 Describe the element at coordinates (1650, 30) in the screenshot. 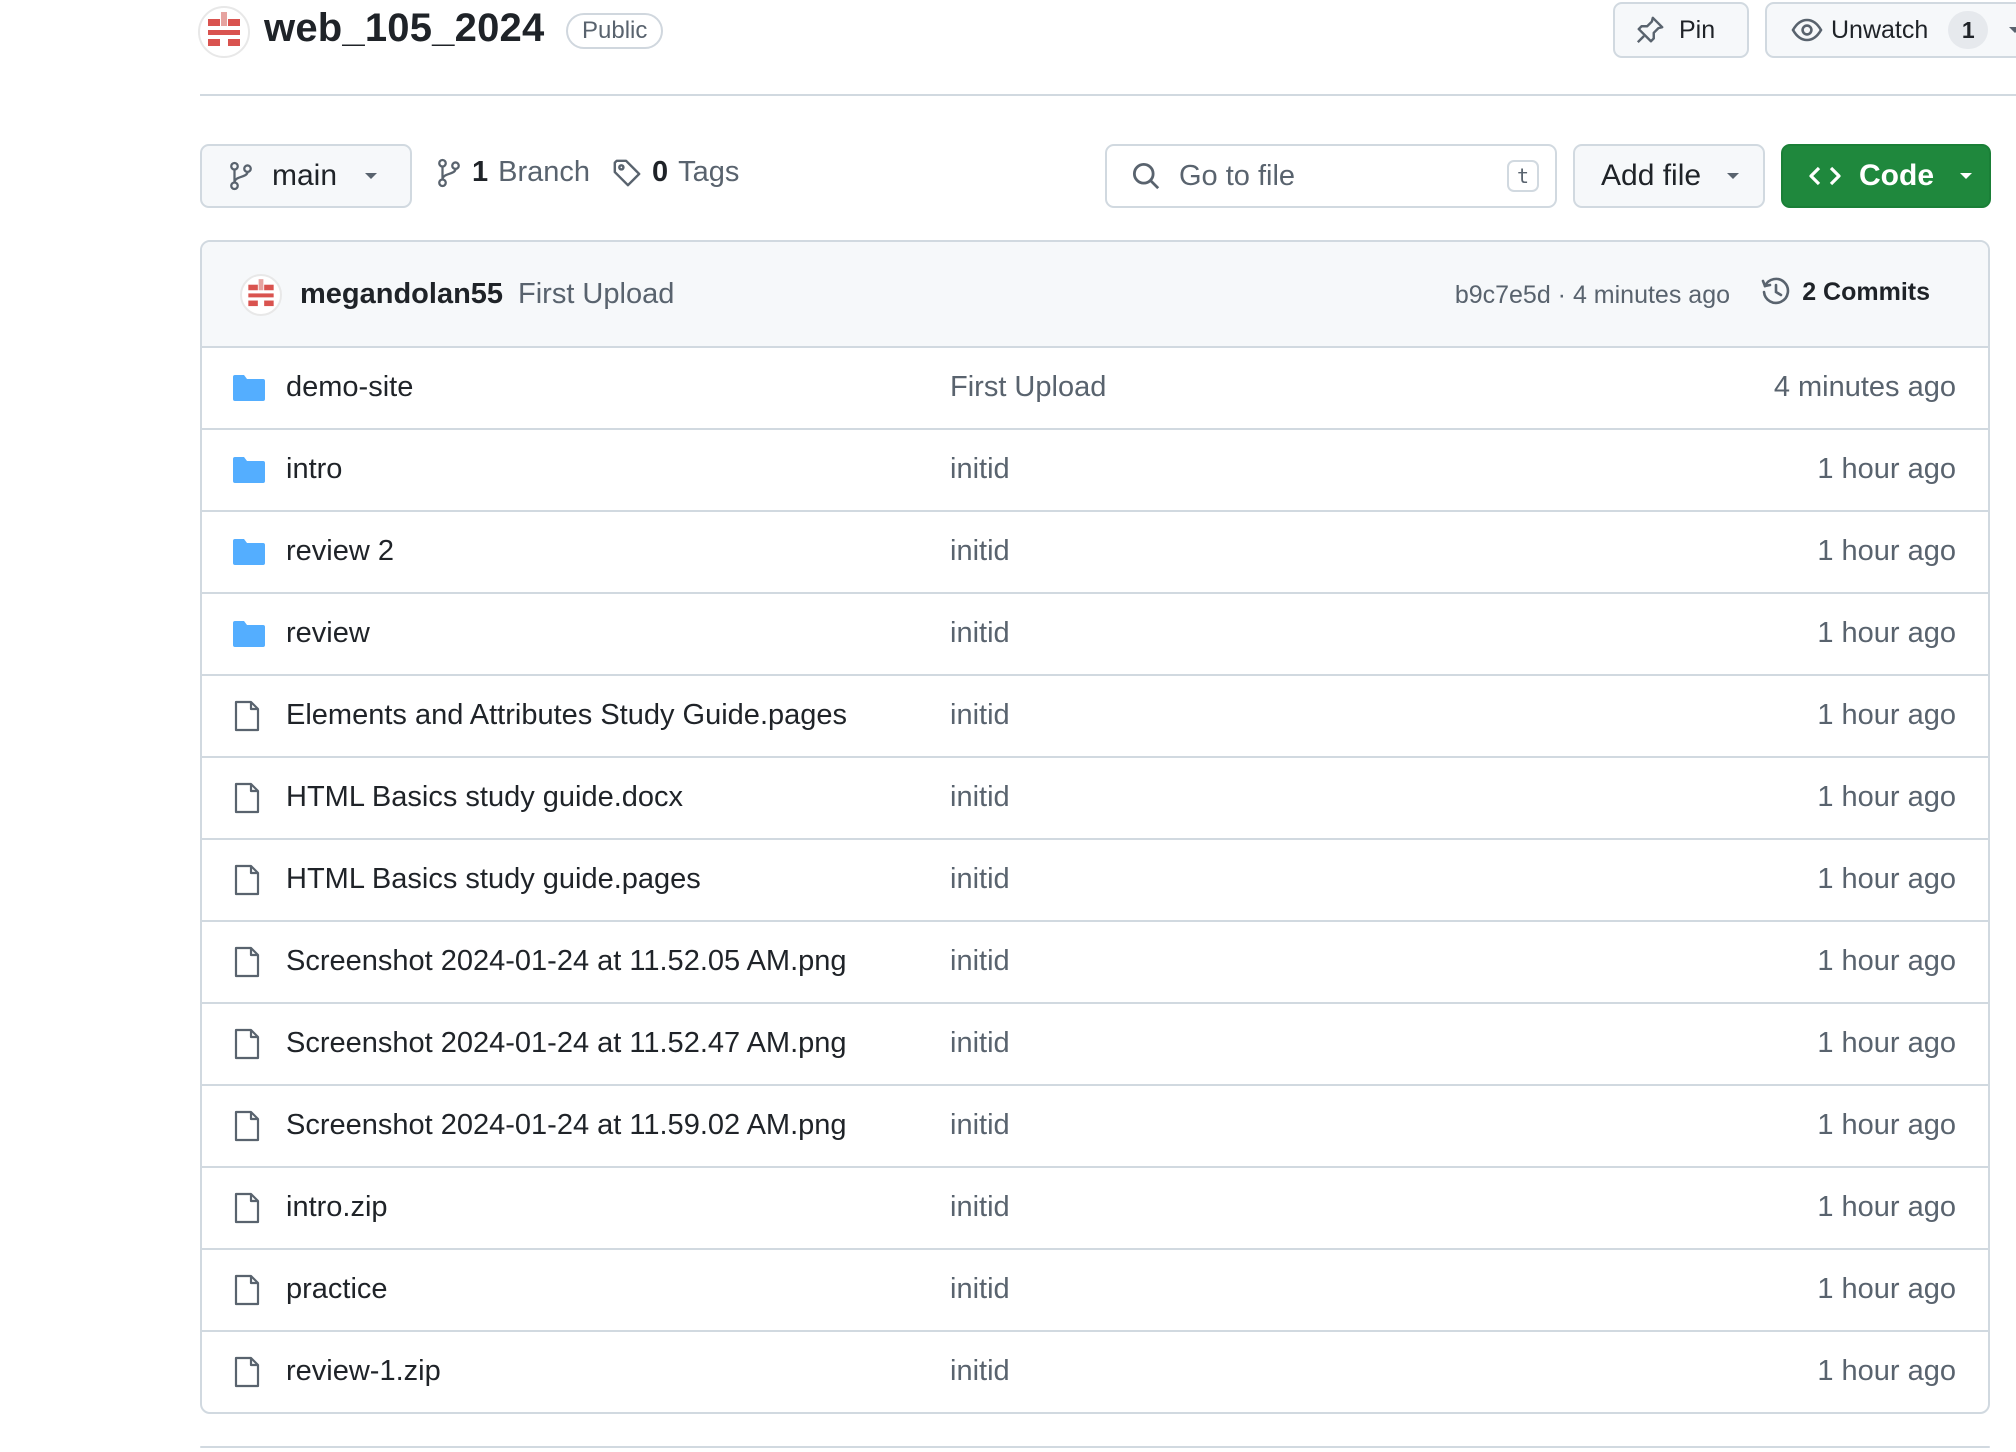

I see `pin-icon` at that location.